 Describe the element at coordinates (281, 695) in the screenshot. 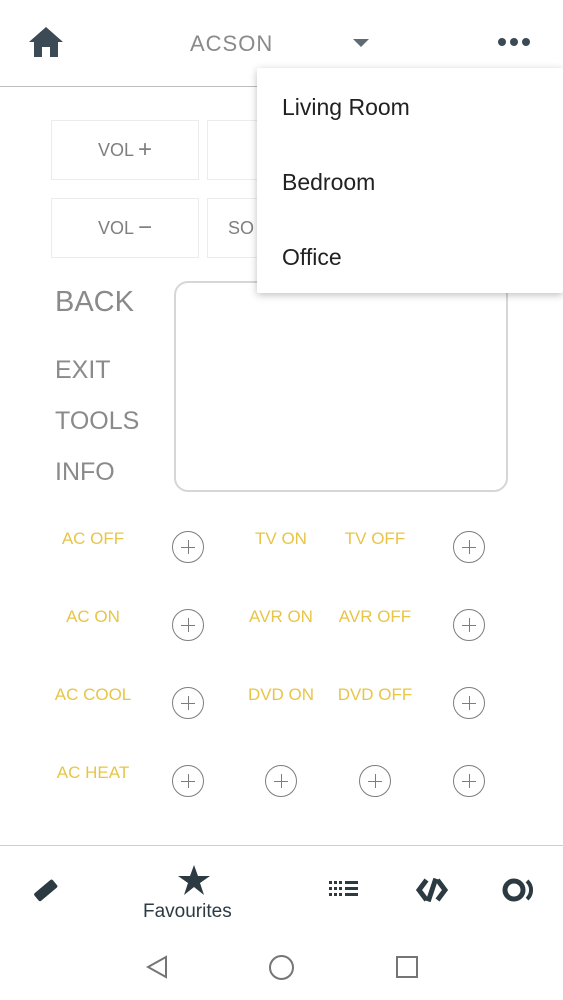

I see `fav-dvd-on: DVD ON` at that location.